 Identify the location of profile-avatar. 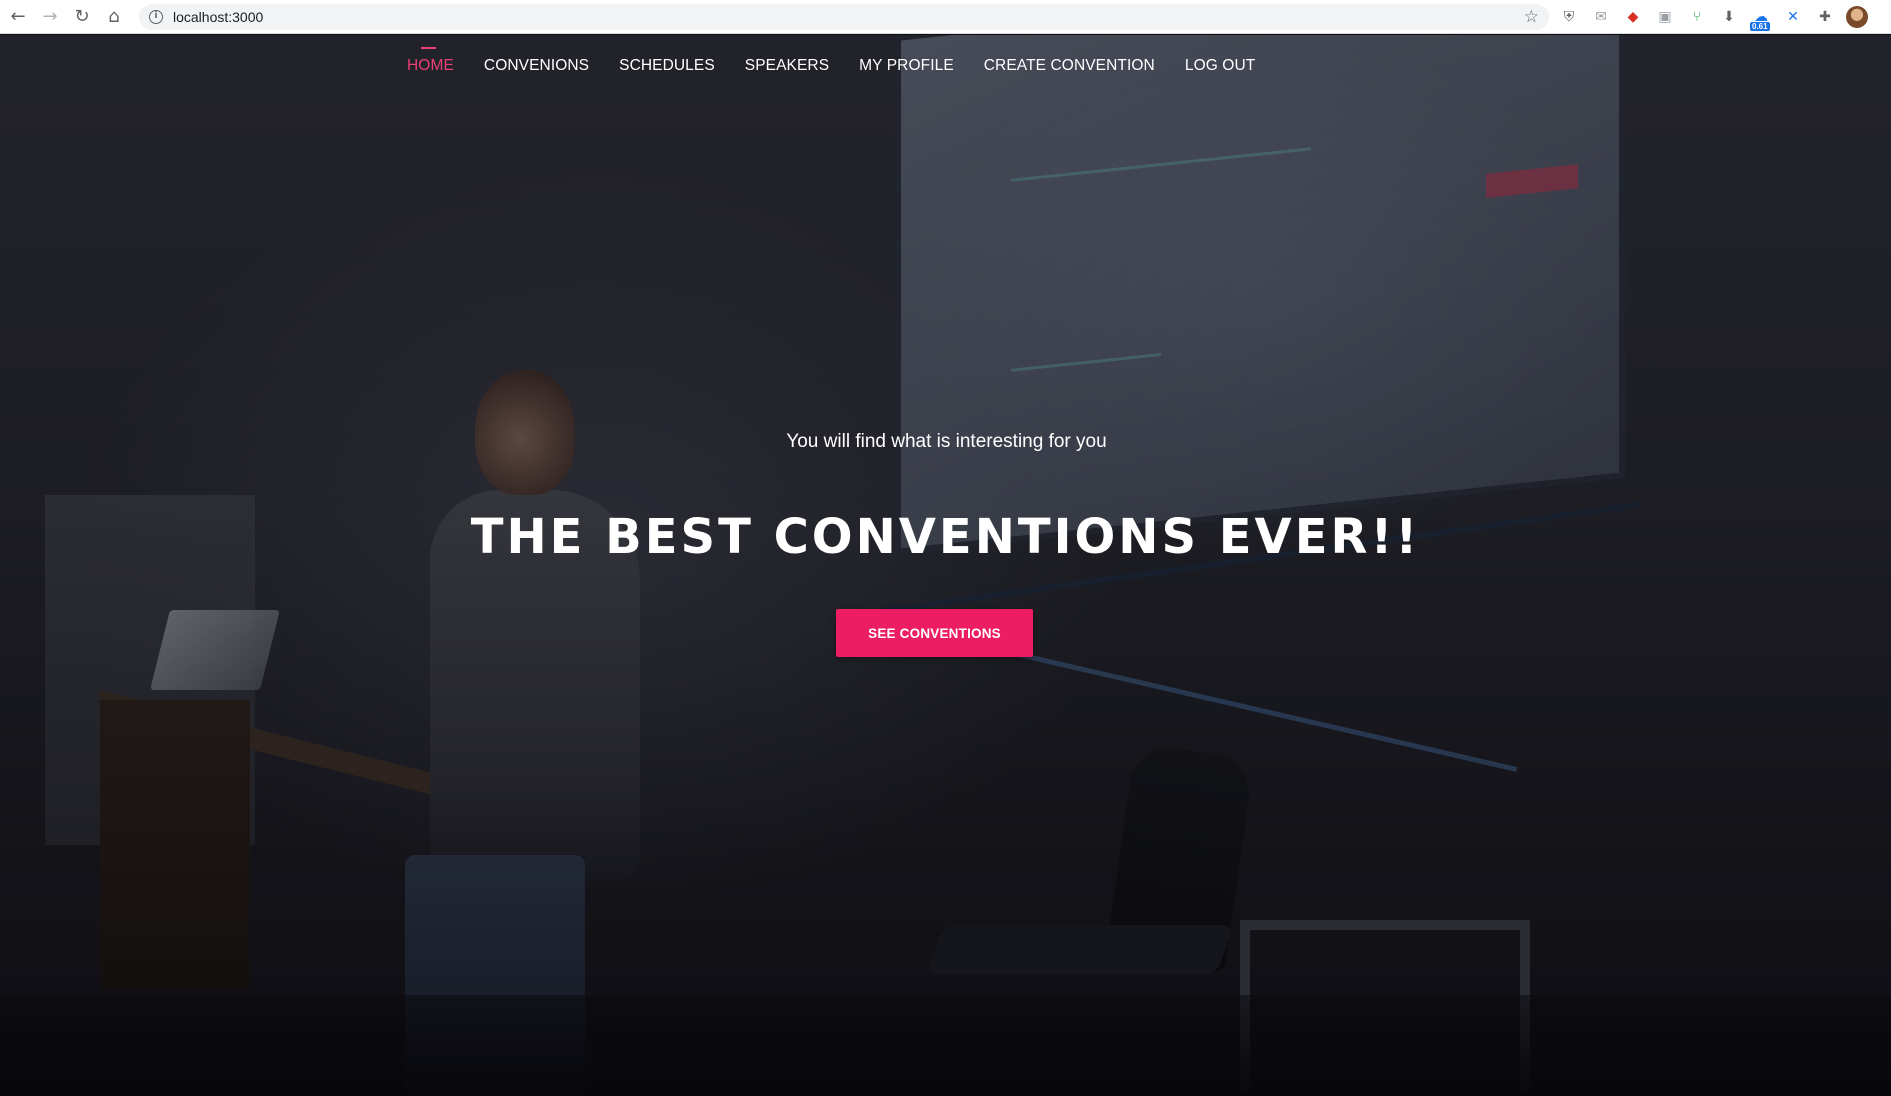
(1857, 17).